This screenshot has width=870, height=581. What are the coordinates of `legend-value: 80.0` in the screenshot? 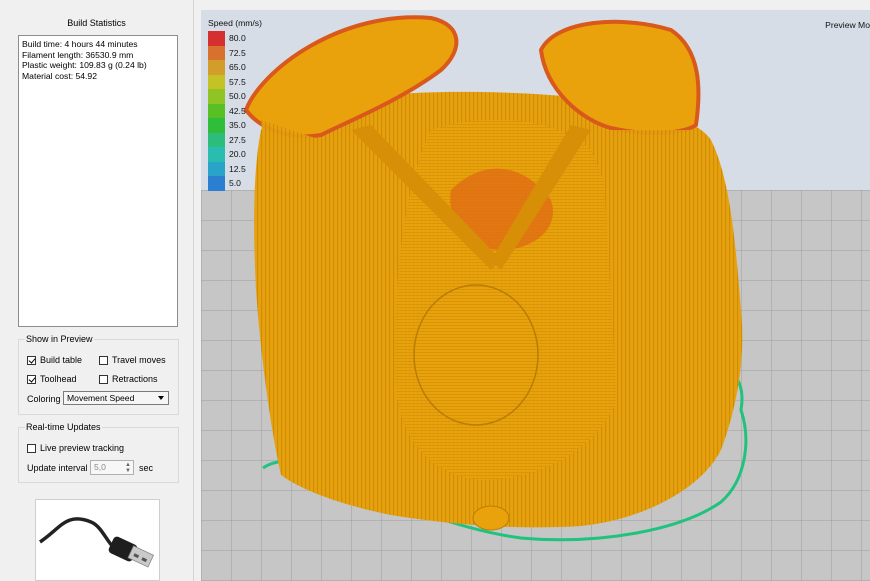 It's located at (237, 38).